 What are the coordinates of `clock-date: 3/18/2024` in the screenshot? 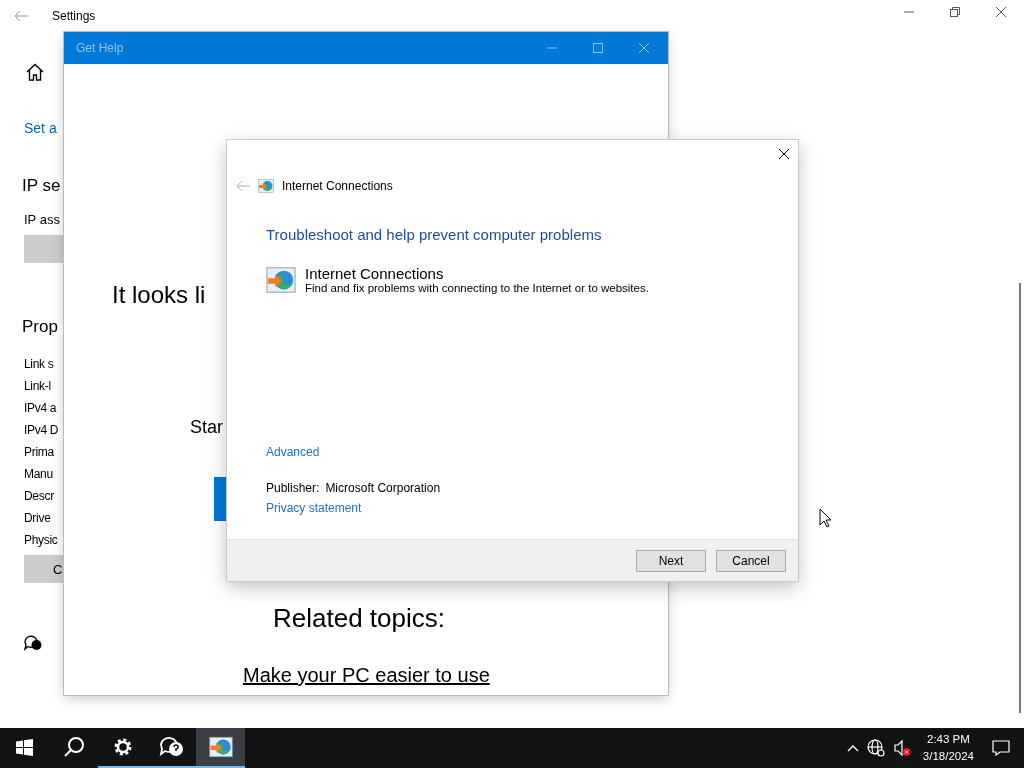 It's located at (948, 756).